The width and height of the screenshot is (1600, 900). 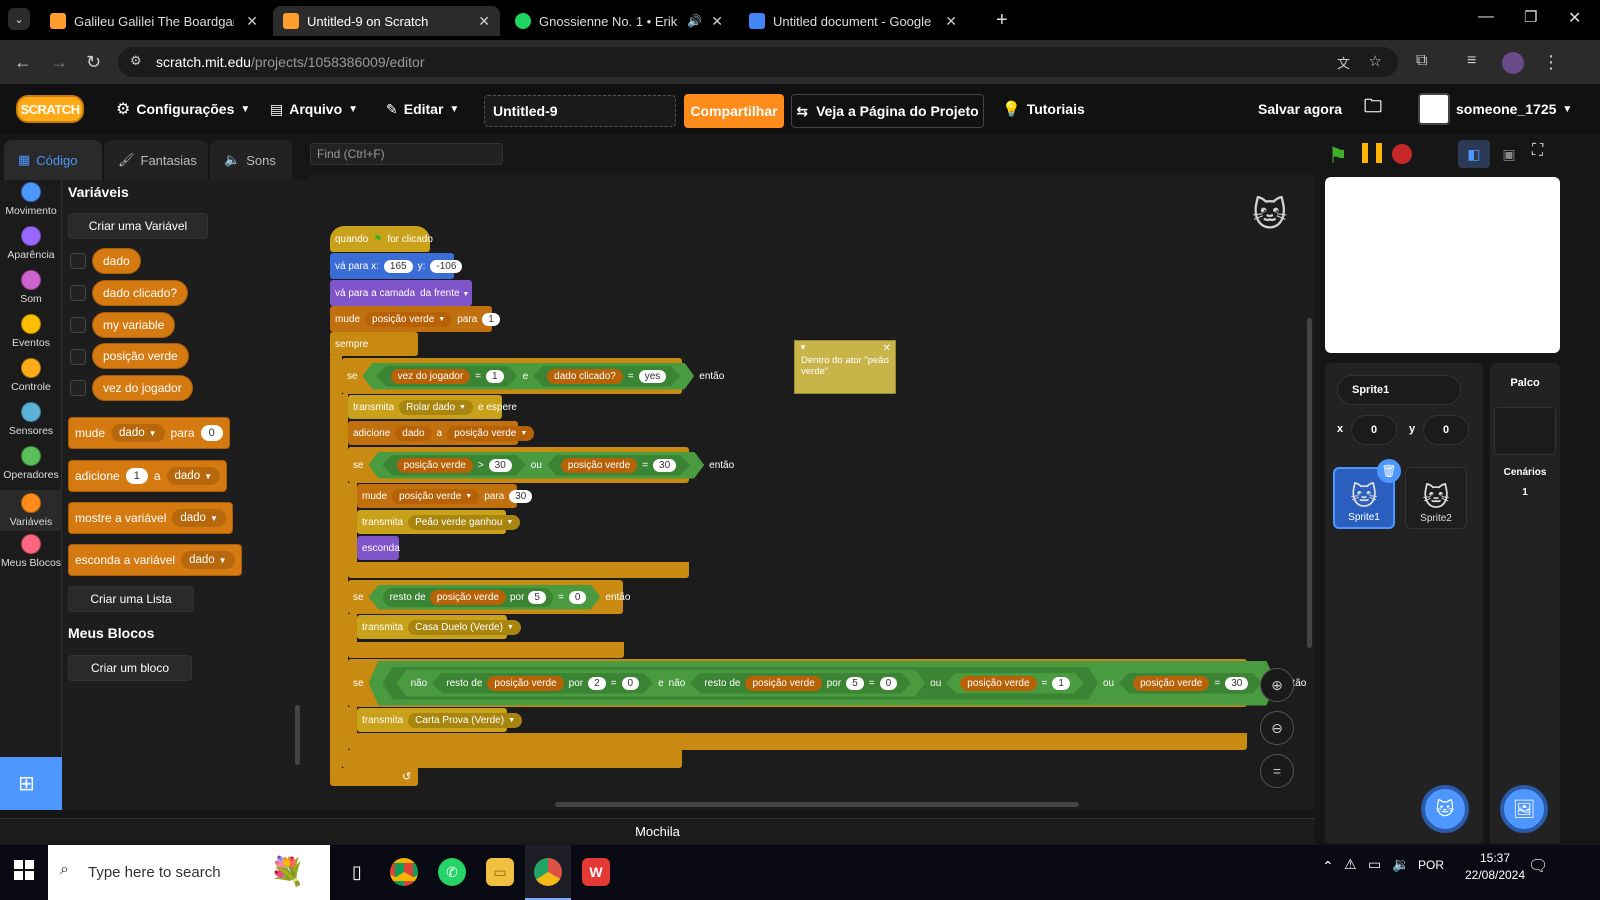 What do you see at coordinates (1343, 62) in the screenshot?
I see `translate-icon: 文` at bounding box center [1343, 62].